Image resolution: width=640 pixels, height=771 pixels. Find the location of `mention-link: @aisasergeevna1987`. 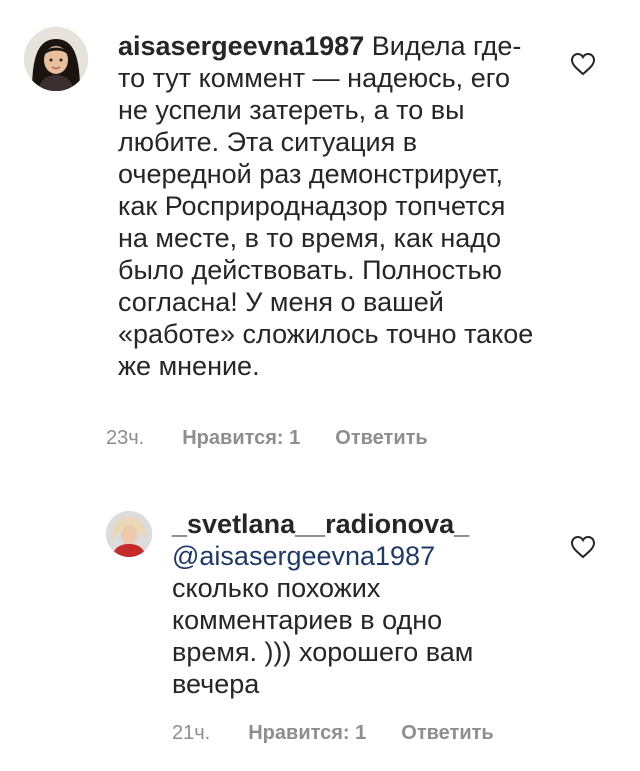

mention-link: @aisasergeevna1987 is located at coordinates (347, 556).